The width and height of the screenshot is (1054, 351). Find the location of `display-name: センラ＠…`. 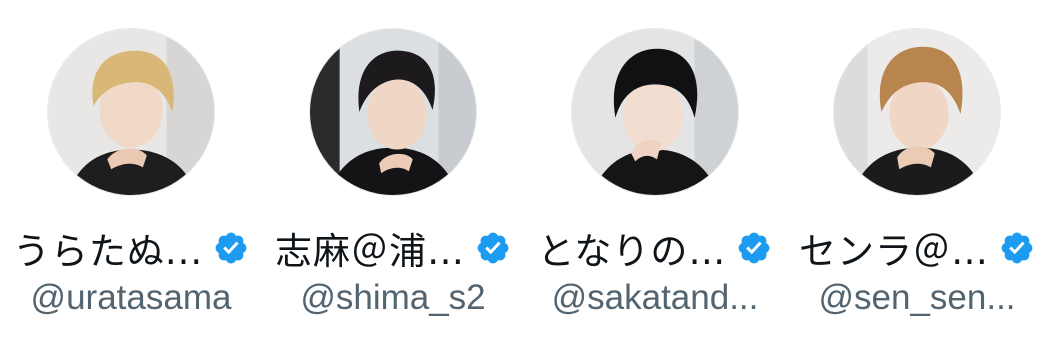

display-name: センラ＠… is located at coordinates (894, 248).